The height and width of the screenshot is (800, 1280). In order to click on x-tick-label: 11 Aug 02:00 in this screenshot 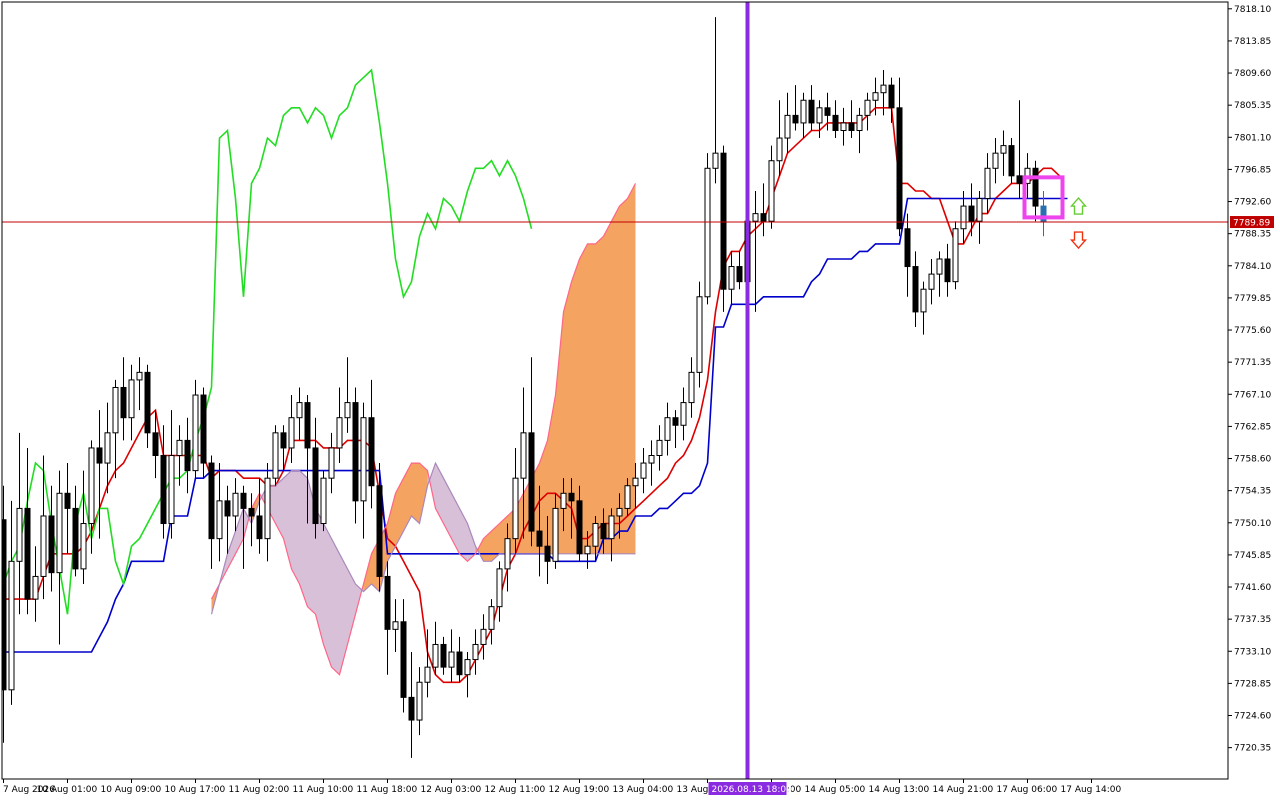, I will do `click(259, 790)`.